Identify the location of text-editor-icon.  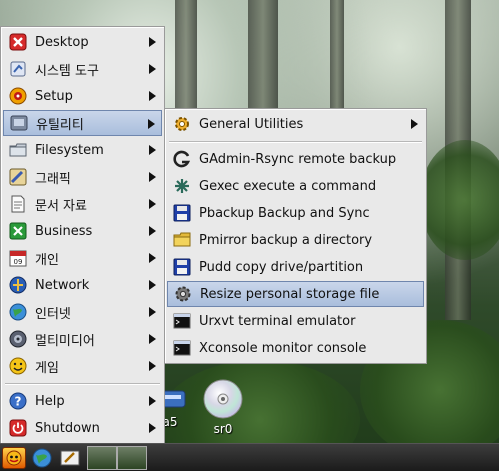
(70, 458).